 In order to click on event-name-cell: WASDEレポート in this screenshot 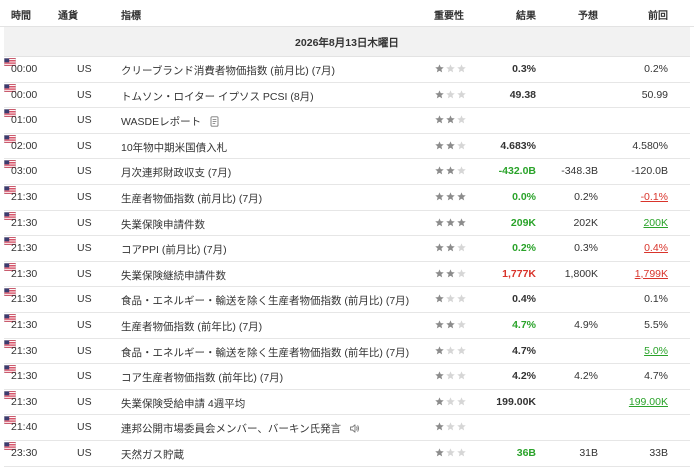, I will do `click(170, 121)`.